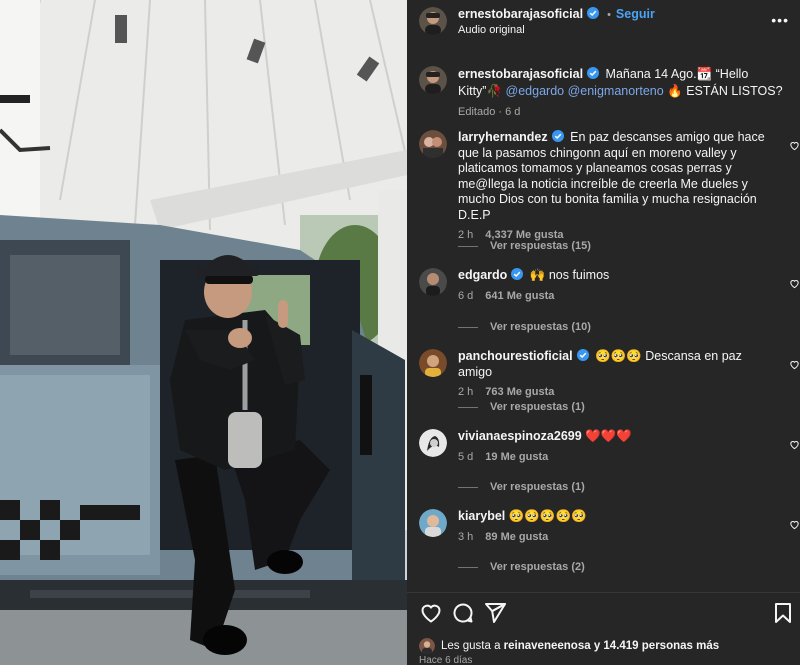  What do you see at coordinates (482, 275) in the screenshot?
I see `commenter-username: edgardo` at bounding box center [482, 275].